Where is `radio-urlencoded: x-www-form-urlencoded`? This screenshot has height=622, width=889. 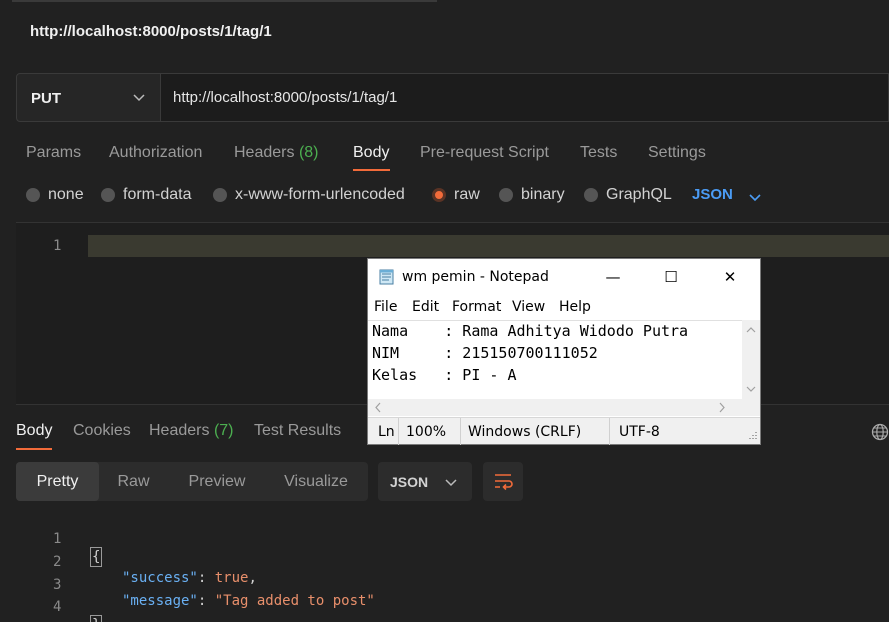 radio-urlencoded: x-www-form-urlencoded is located at coordinates (309, 195).